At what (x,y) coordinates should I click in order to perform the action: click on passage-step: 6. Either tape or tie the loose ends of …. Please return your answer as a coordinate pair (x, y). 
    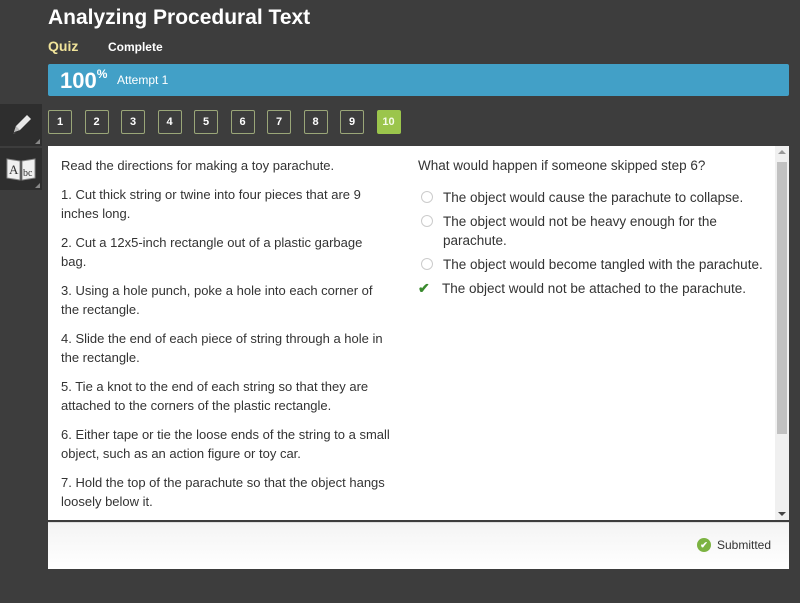
    Looking at the image, I should click on (225, 444).